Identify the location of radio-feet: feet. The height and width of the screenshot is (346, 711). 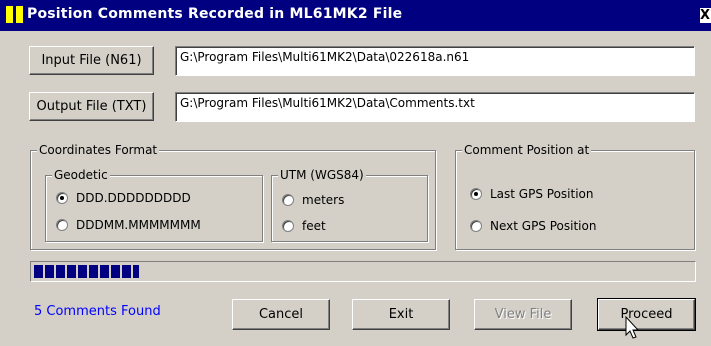
(304, 226).